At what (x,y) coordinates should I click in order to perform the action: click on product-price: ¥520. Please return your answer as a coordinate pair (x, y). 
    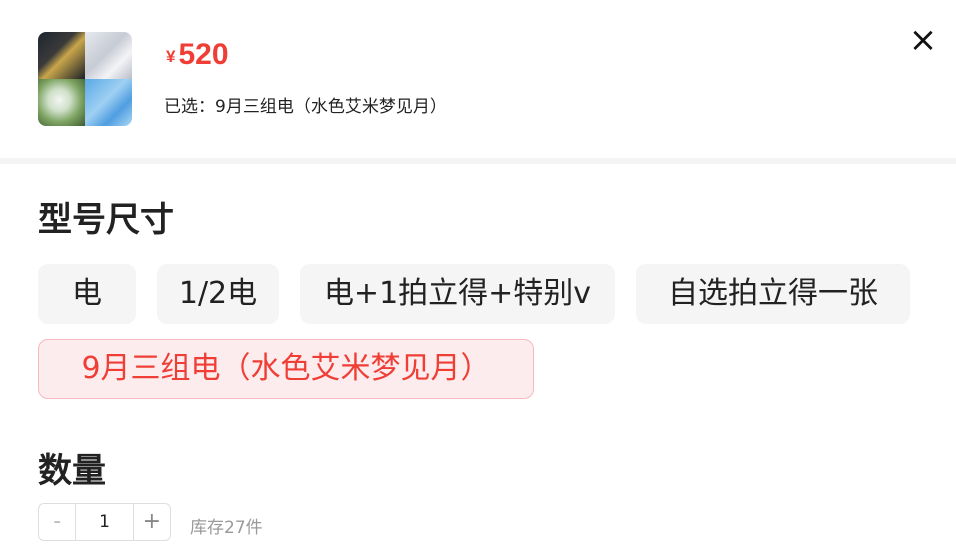
    Looking at the image, I should click on (197, 55).